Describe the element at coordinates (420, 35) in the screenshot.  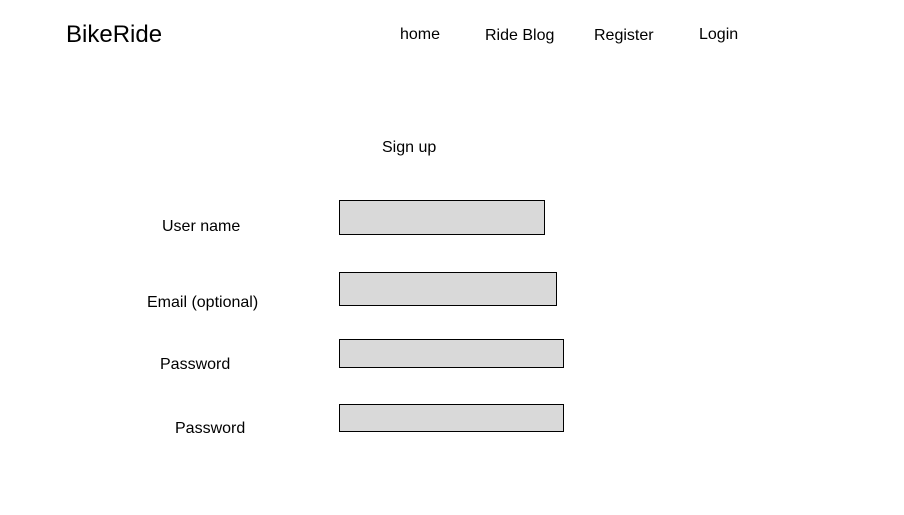
I see `nav-link-home: home` at that location.